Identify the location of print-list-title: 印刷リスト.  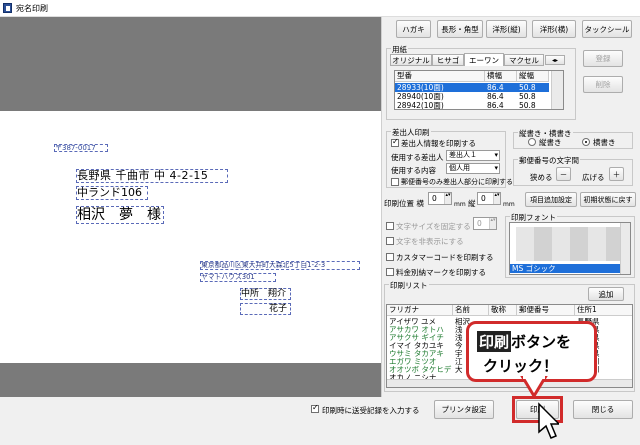
(409, 285).